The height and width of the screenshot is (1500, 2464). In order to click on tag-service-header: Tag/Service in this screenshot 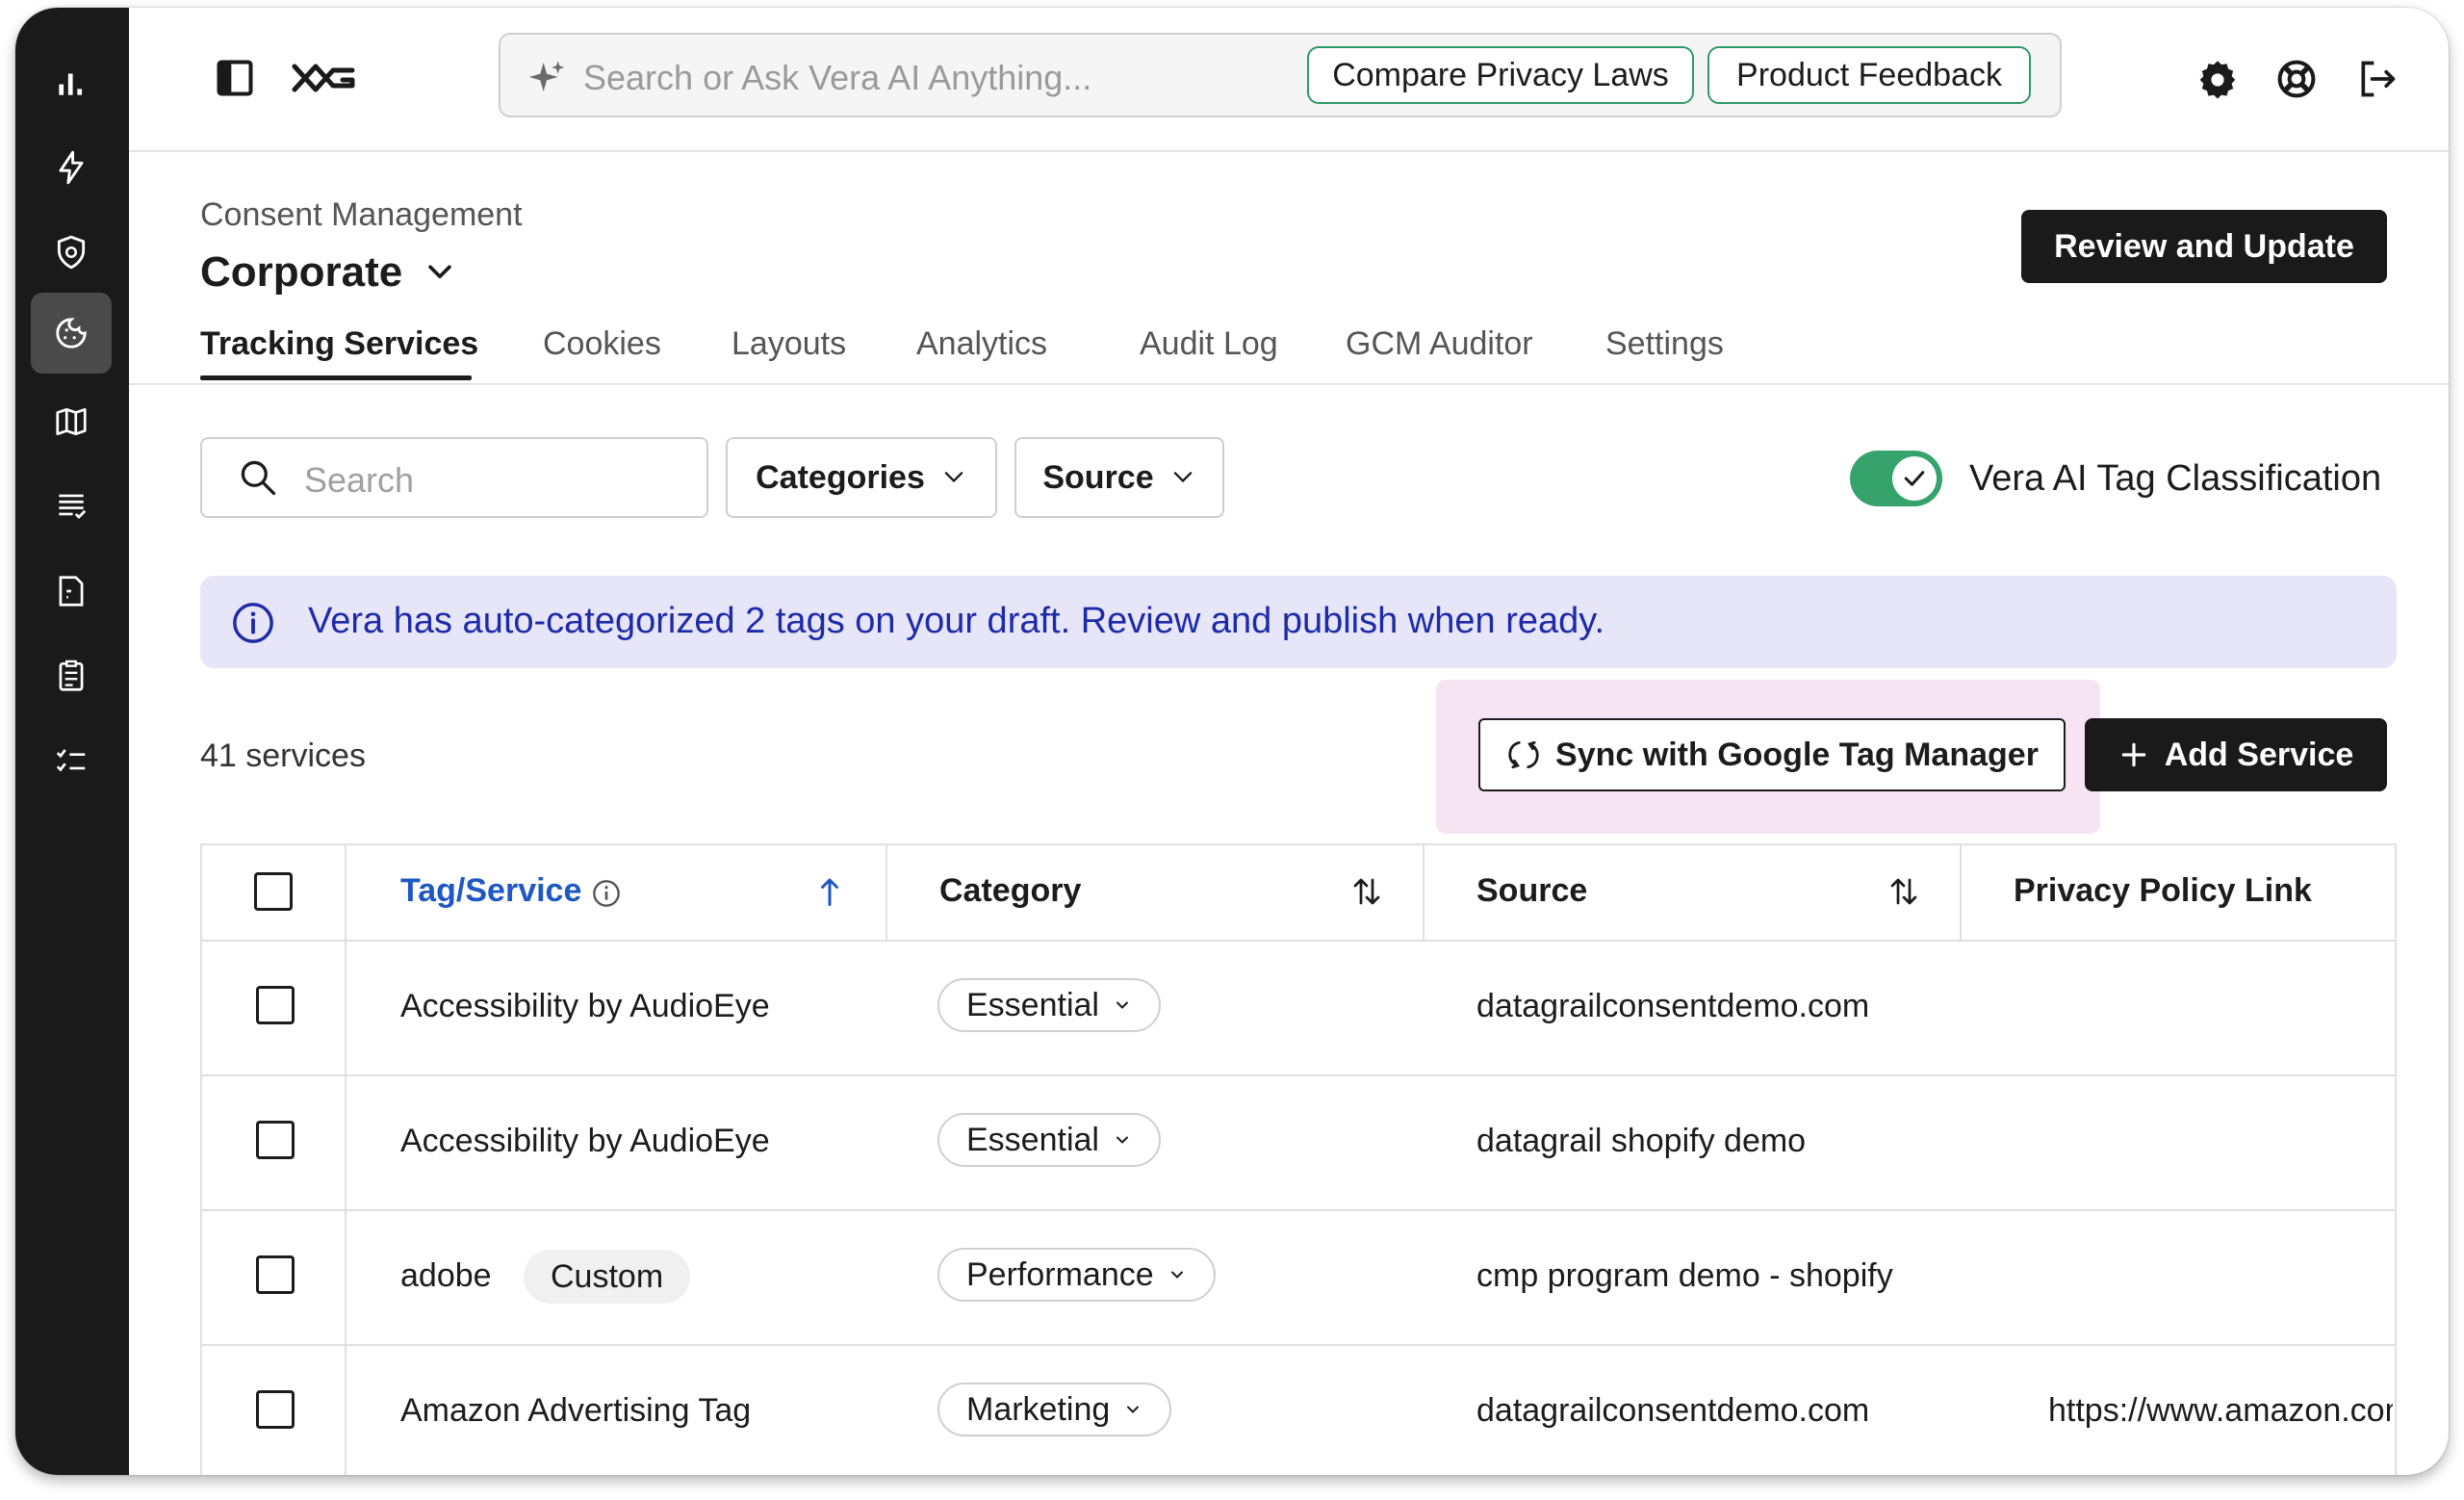, I will do `click(490, 891)`.